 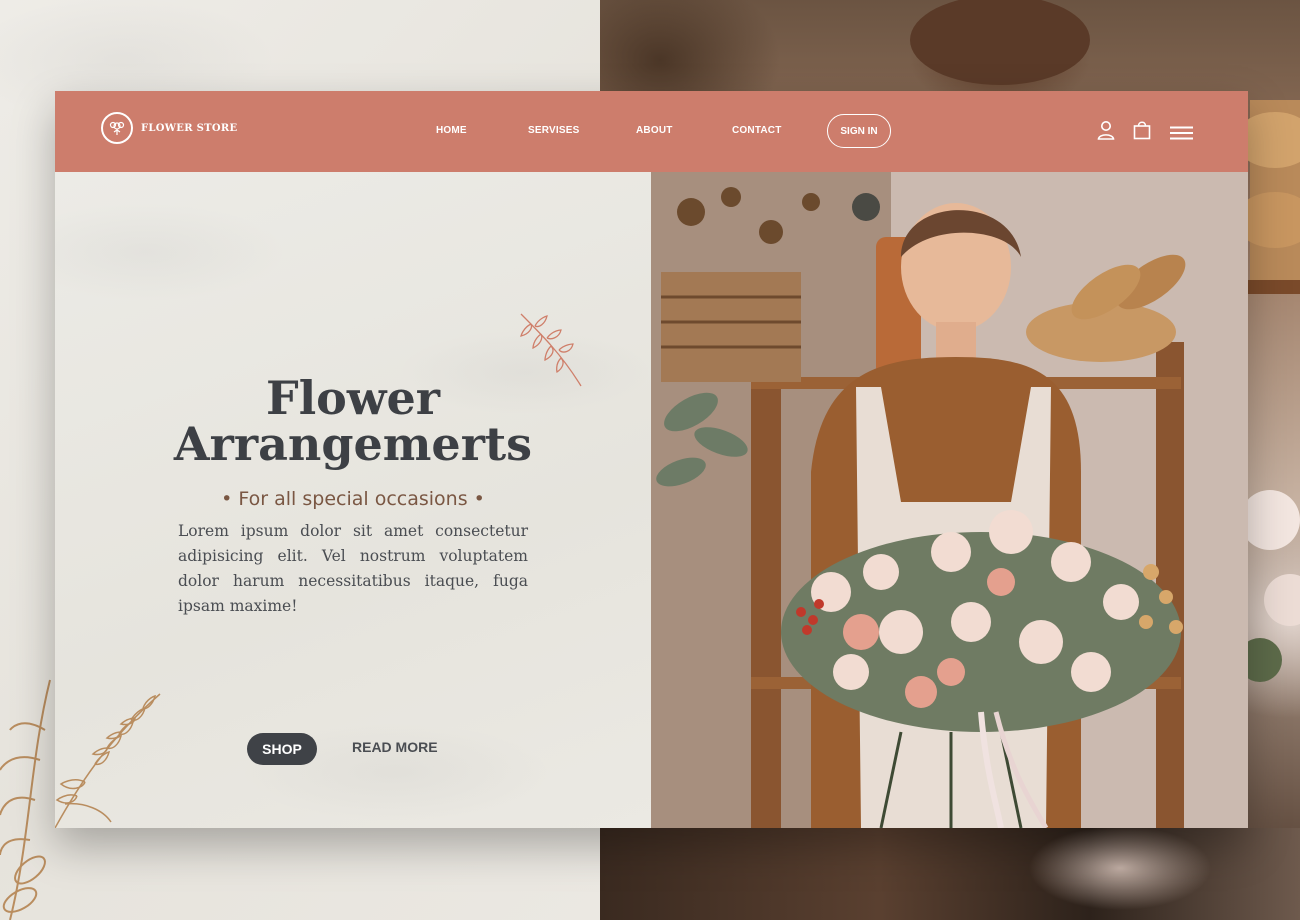 What do you see at coordinates (1181, 134) in the screenshot?
I see `hamburger-menu-icon` at bounding box center [1181, 134].